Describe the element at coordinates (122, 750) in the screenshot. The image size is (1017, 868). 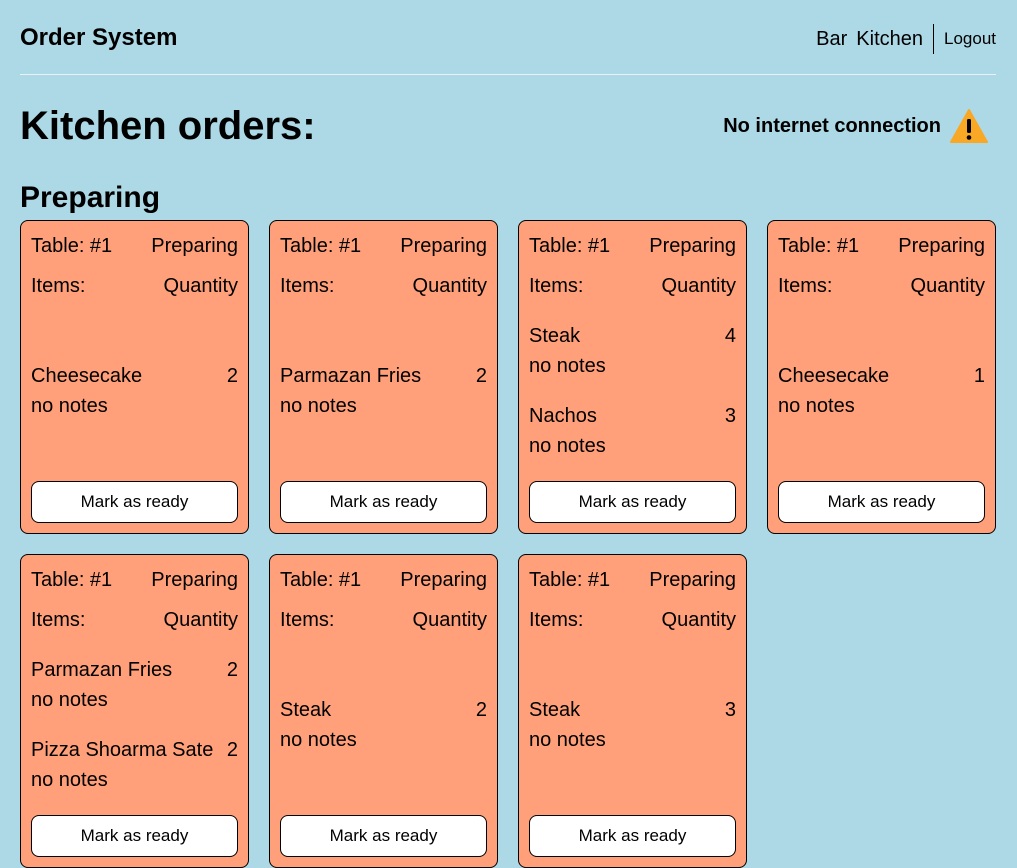
I see `item-name: Pizza Shoarma Sate` at that location.